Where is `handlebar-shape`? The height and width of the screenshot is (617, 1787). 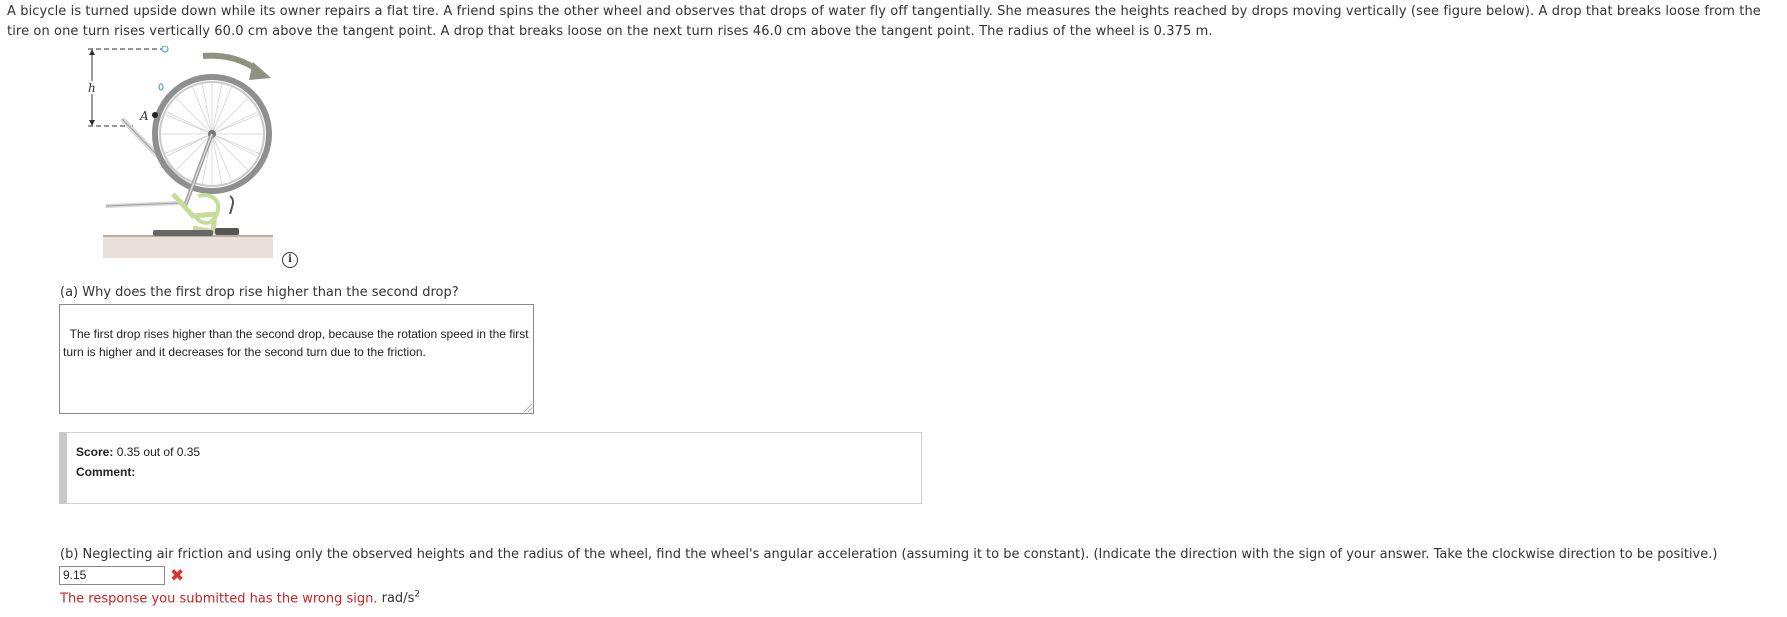
handlebar-shape is located at coordinates (183, 233).